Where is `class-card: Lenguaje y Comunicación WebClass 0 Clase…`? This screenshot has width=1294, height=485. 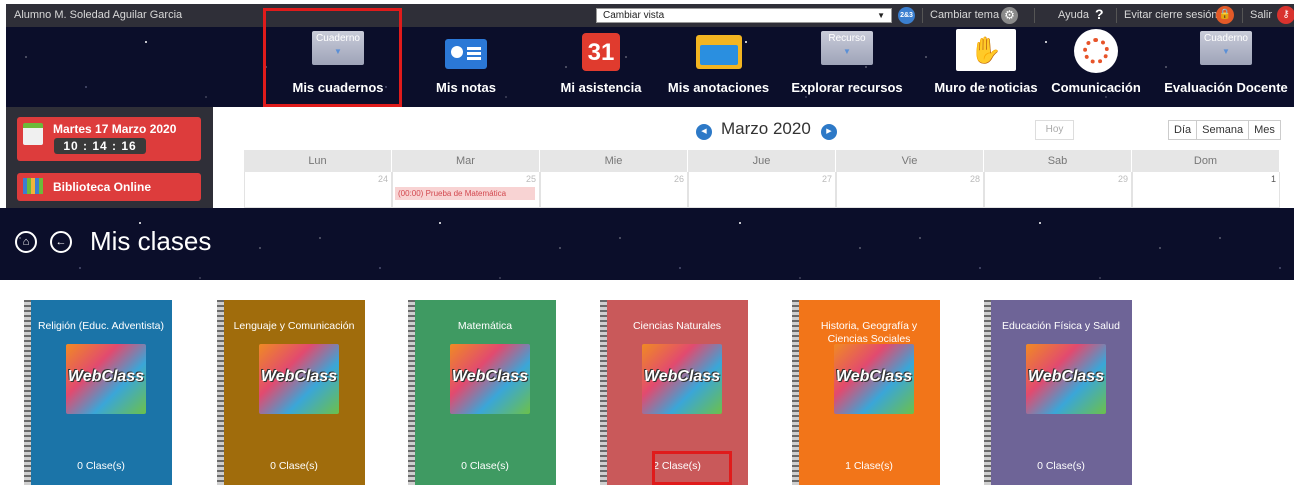
class-card: Lenguaje y Comunicación WebClass 0 Clase… is located at coordinates (291, 392).